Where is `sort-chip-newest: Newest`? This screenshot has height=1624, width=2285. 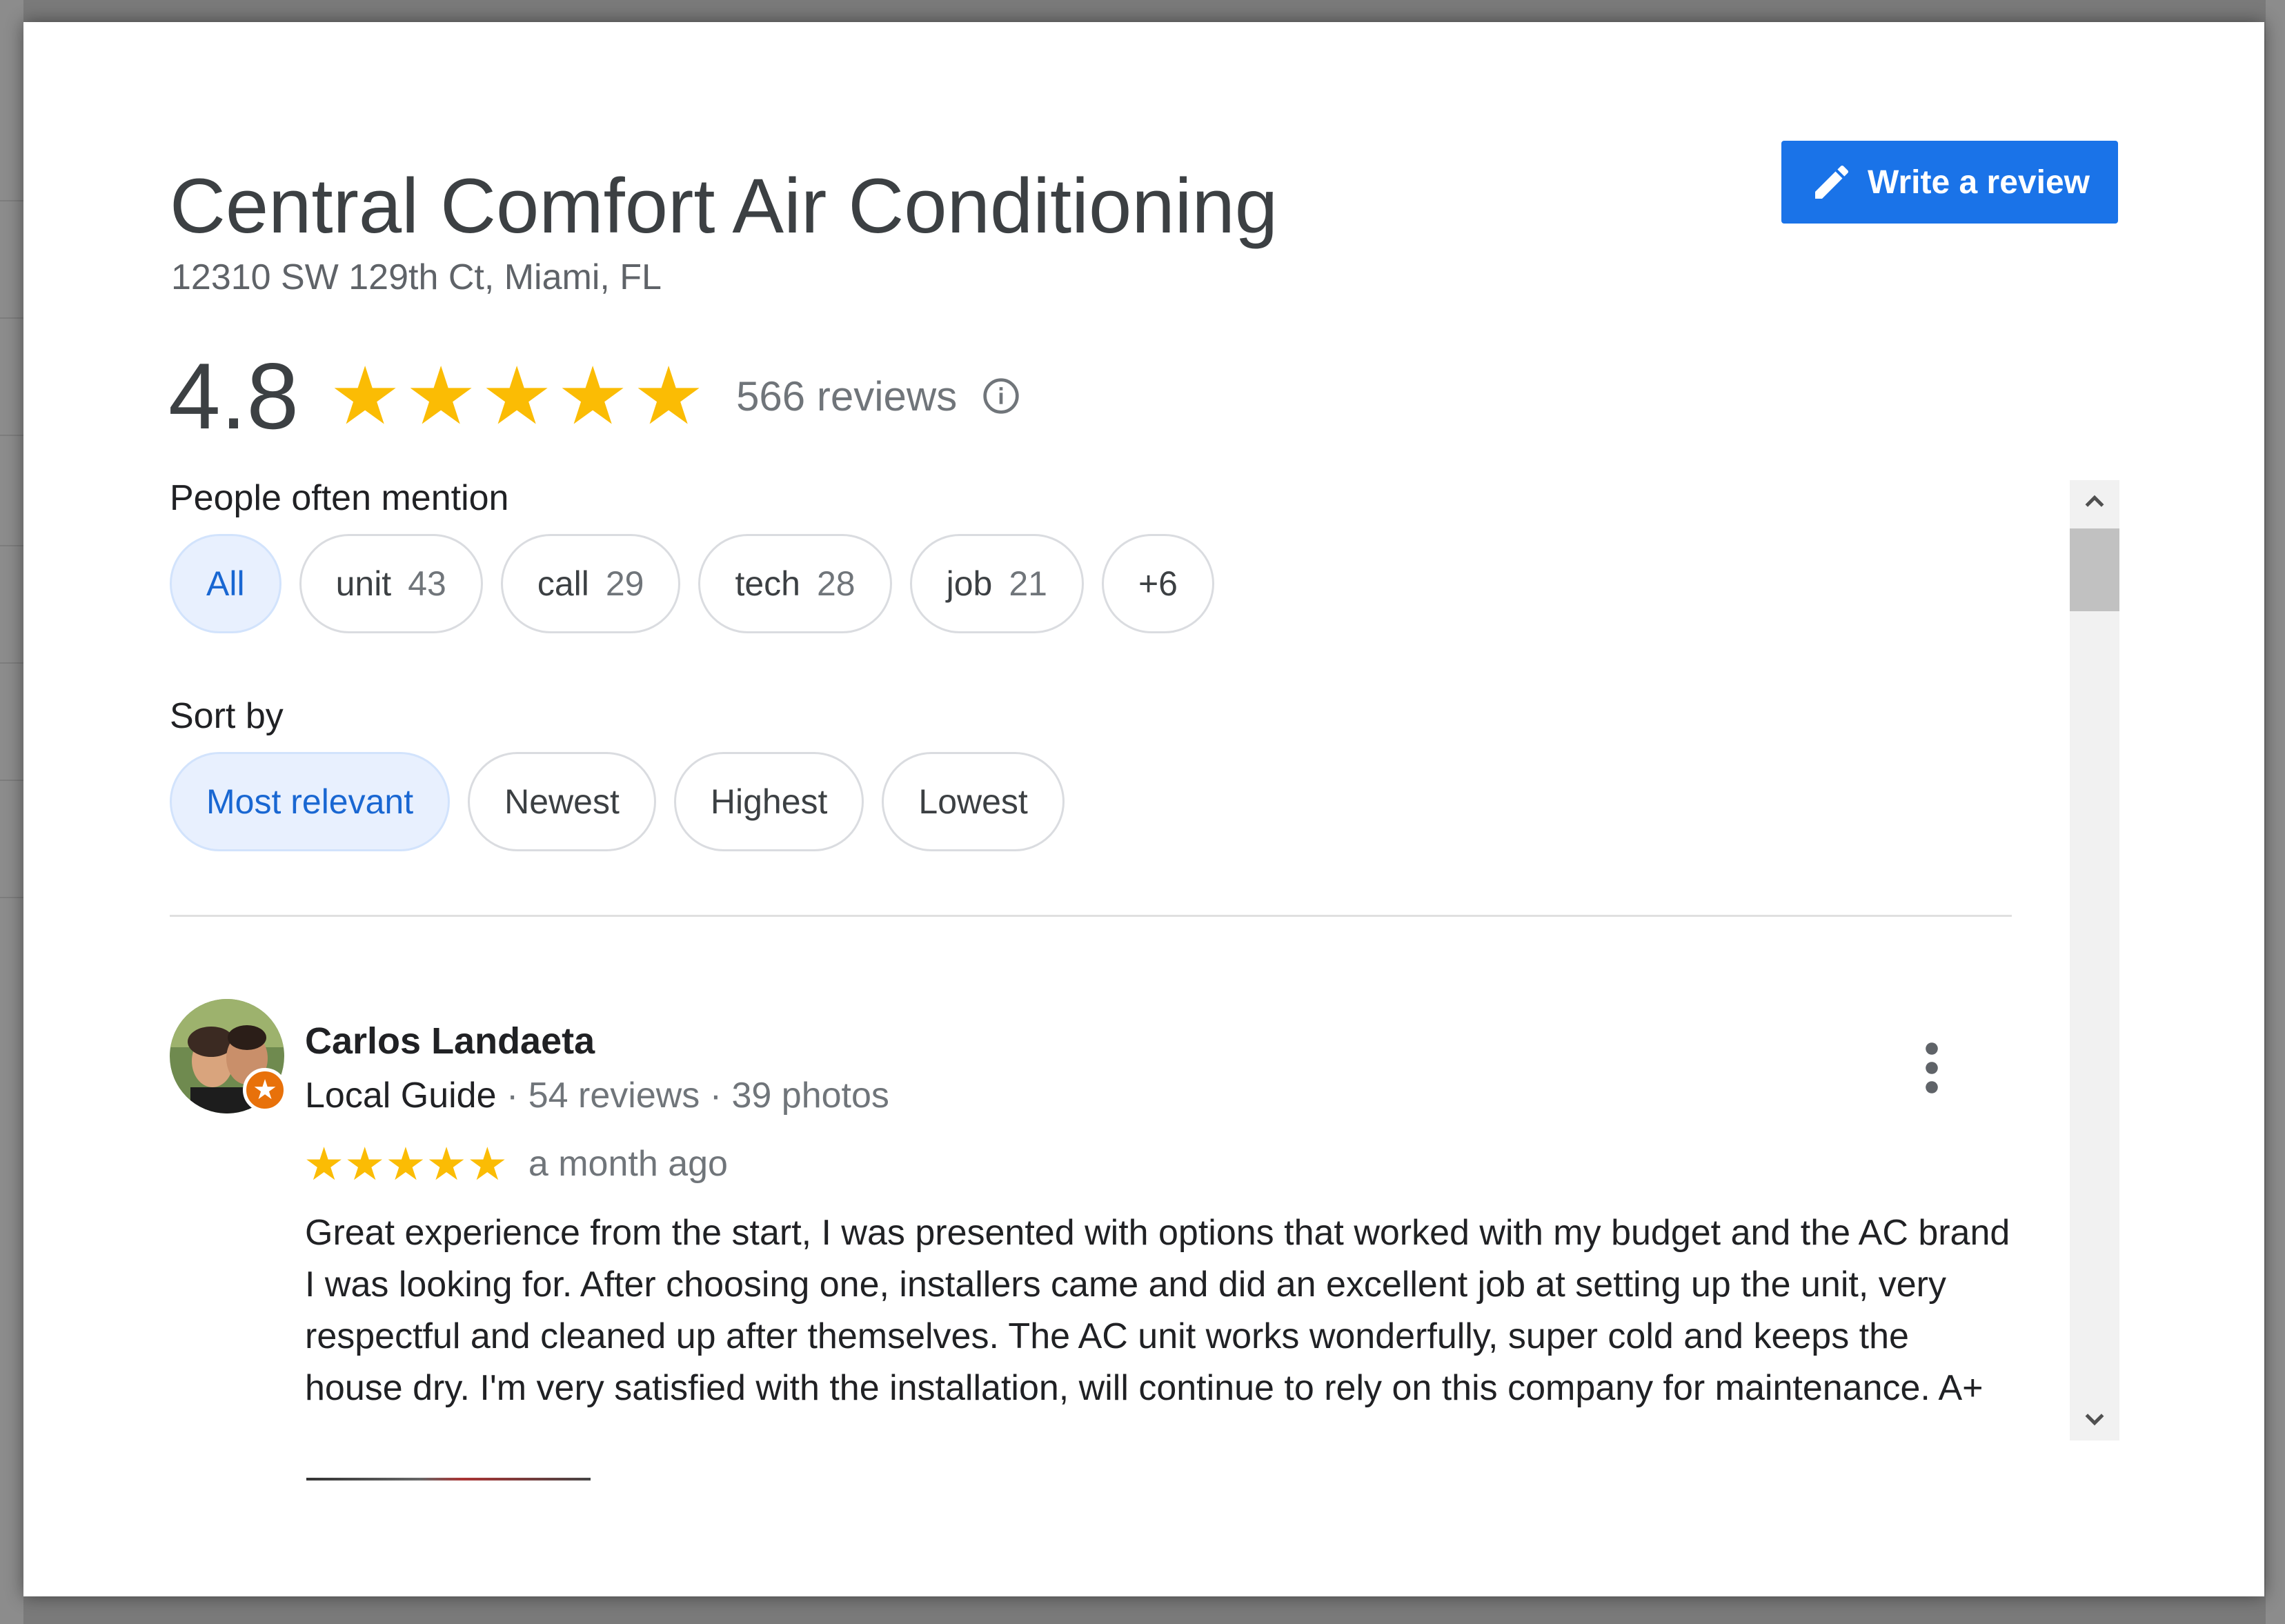
sort-chip-newest: Newest is located at coordinates (562, 801).